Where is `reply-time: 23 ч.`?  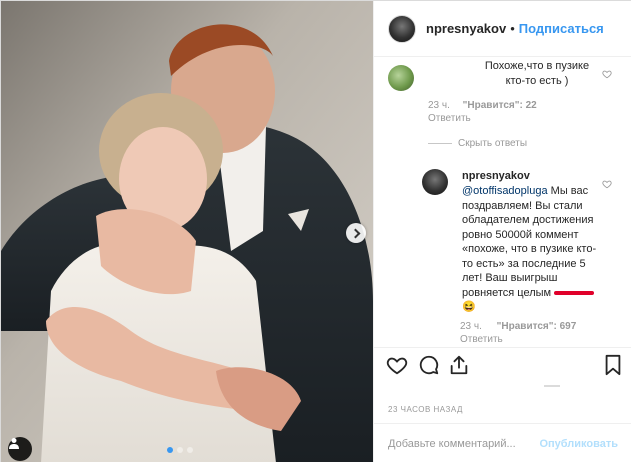 reply-time: 23 ч. is located at coordinates (471, 326).